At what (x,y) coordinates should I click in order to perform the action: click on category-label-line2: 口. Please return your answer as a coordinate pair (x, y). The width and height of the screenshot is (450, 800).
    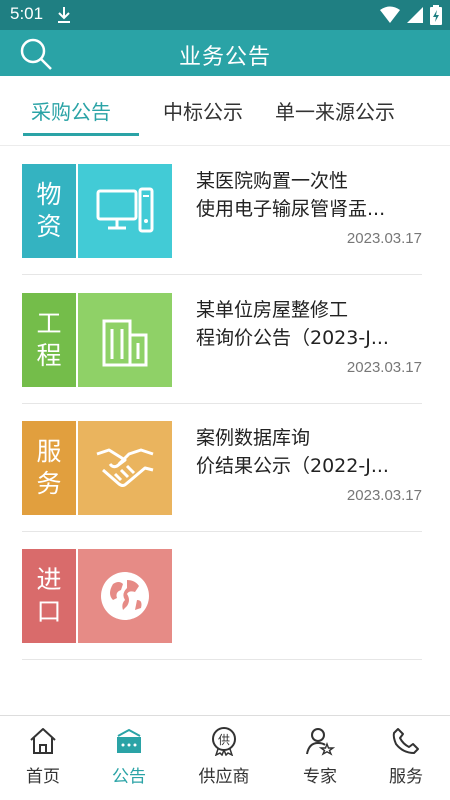
    Looking at the image, I should click on (49, 611).